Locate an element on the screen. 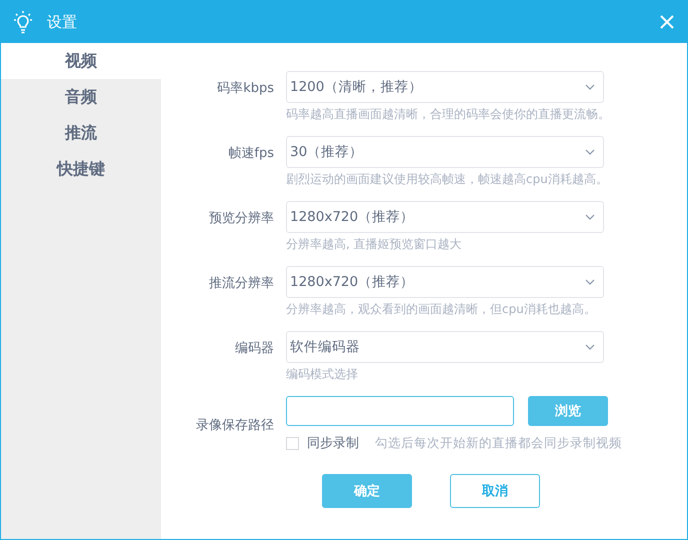  hint-text: 分辨率越高，观众看到的画面越清晰，但cpu消耗也越高。 is located at coordinates (441, 309).